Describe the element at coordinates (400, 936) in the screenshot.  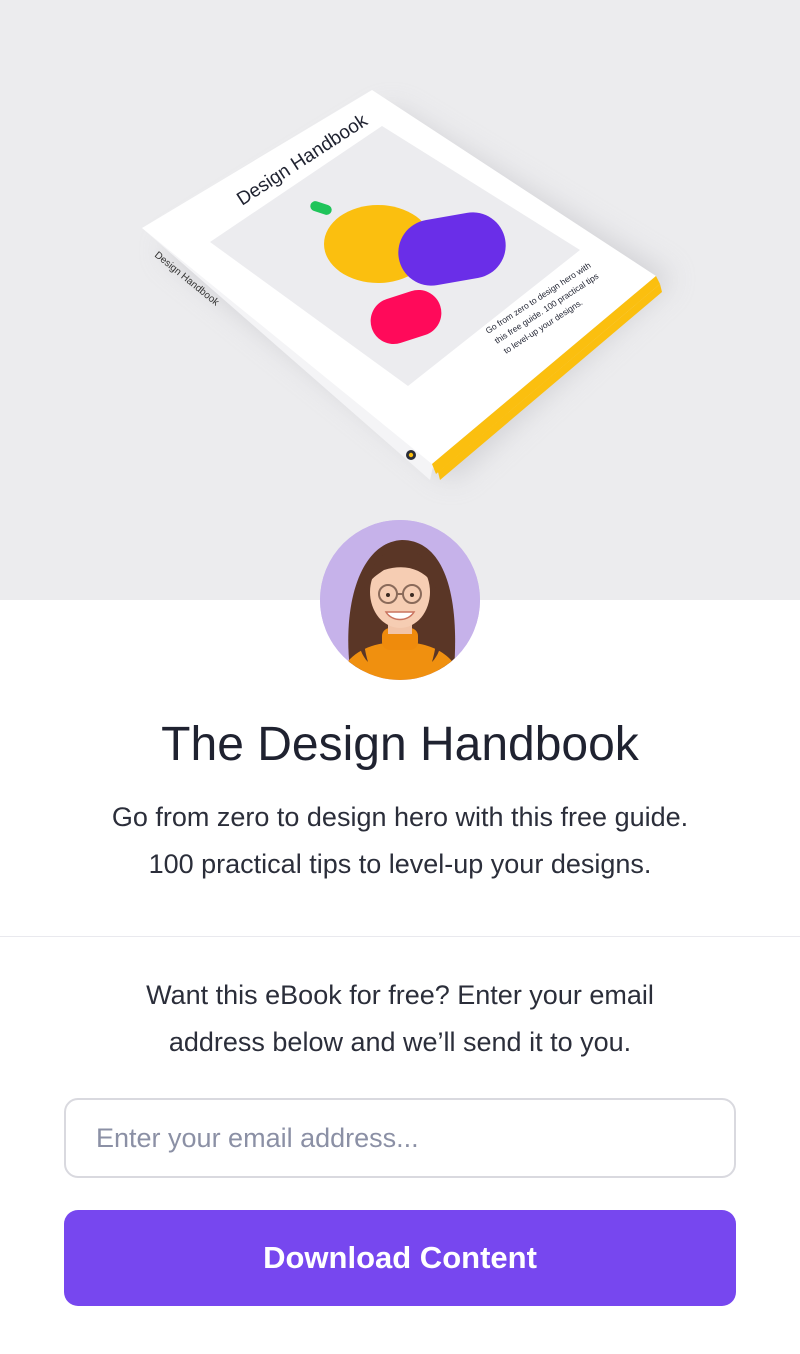
I see `section-divider` at that location.